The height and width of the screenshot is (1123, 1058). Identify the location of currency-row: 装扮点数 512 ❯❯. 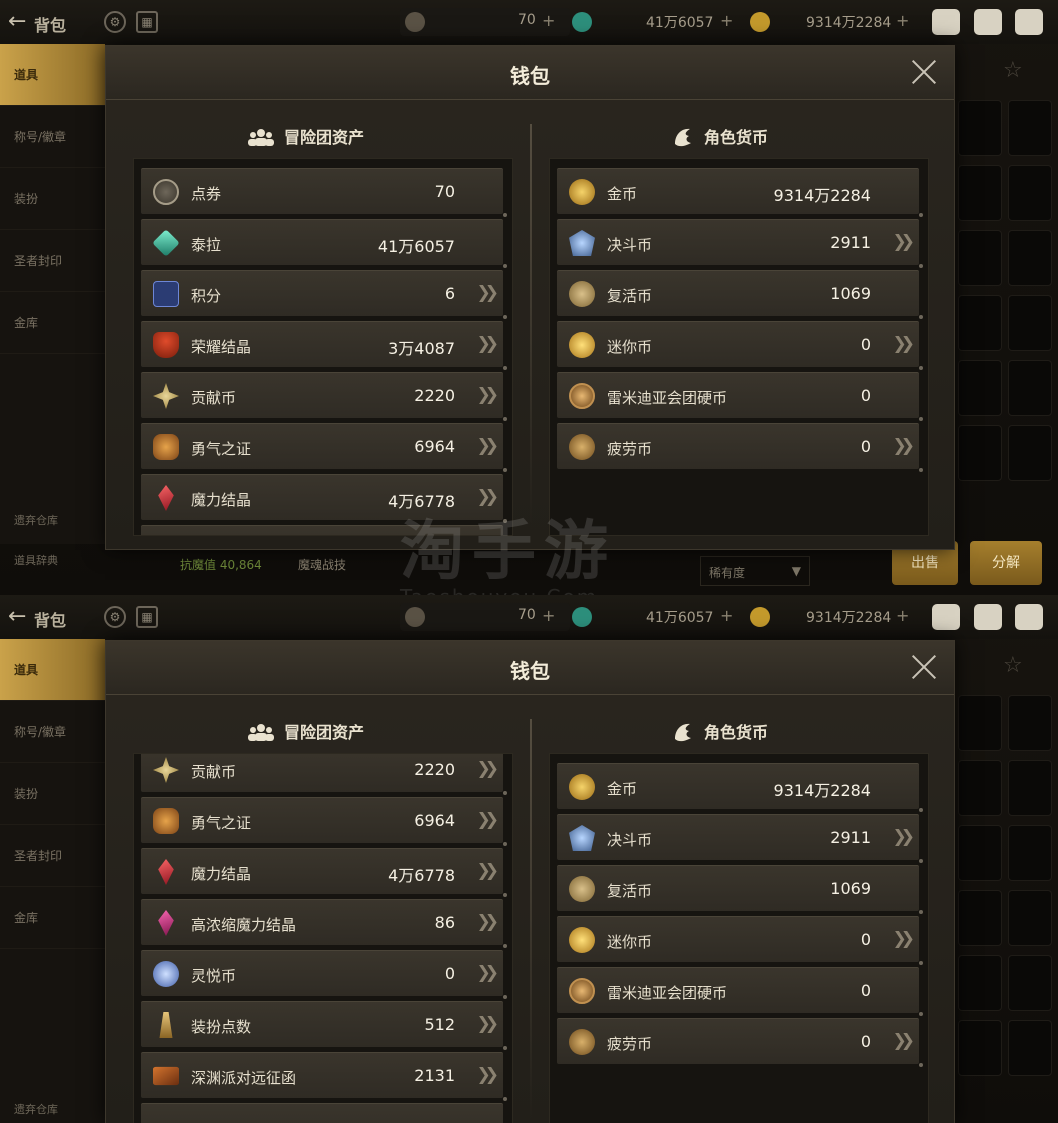
(324, 1025).